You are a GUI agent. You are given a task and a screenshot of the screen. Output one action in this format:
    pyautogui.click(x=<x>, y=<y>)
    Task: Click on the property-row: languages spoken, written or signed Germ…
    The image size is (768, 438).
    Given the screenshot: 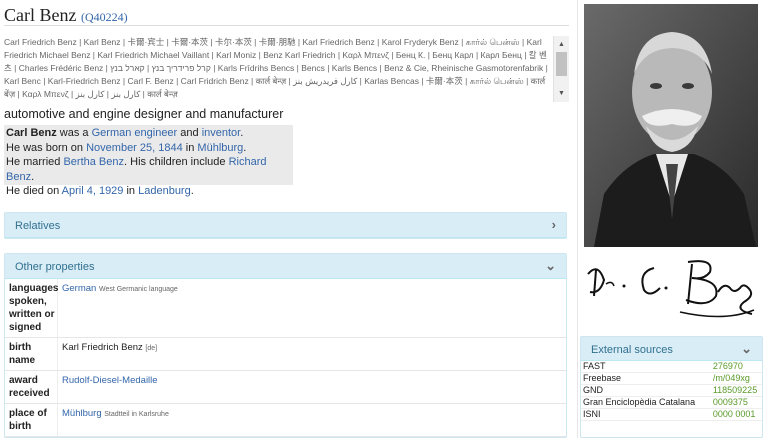 What is the action you would take?
    pyautogui.click(x=285, y=308)
    